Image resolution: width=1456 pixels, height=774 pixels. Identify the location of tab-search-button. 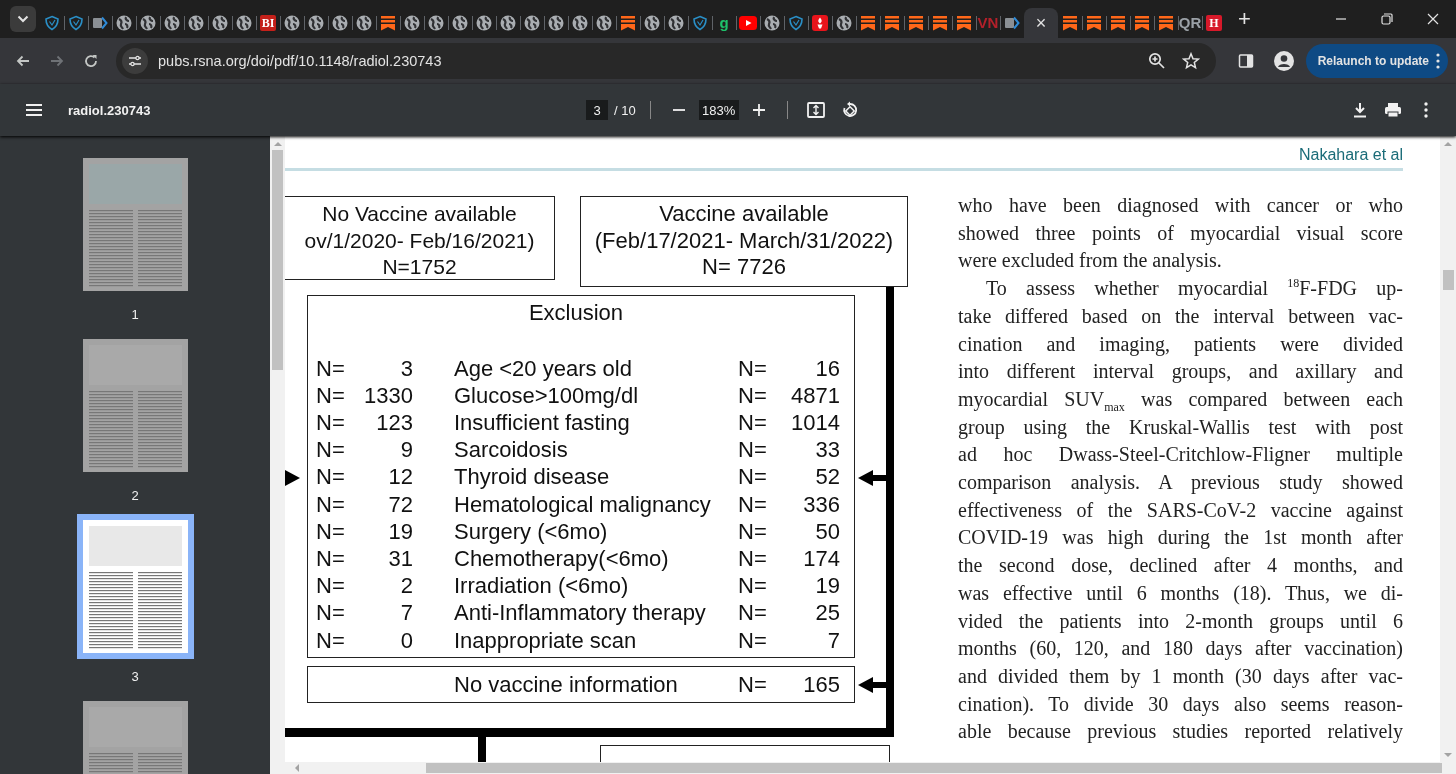
(23, 19).